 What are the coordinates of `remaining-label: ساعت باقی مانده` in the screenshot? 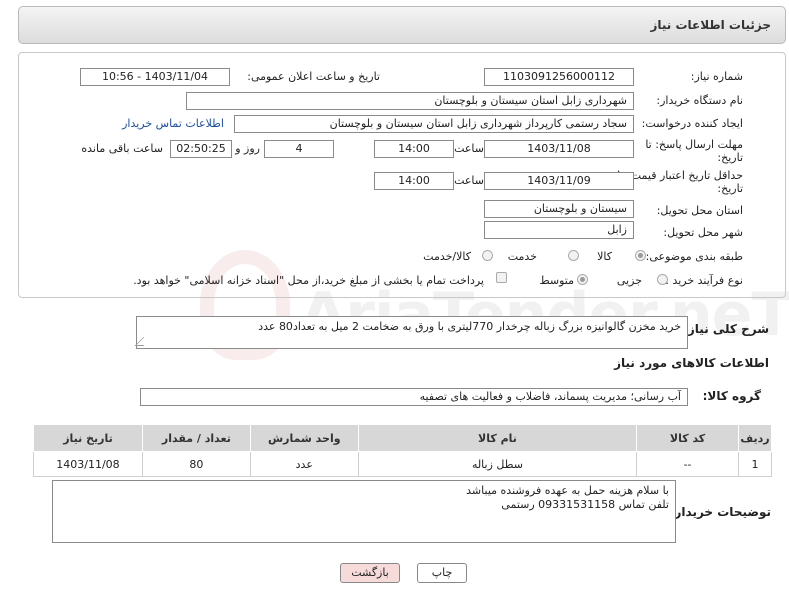 It's located at (122, 148).